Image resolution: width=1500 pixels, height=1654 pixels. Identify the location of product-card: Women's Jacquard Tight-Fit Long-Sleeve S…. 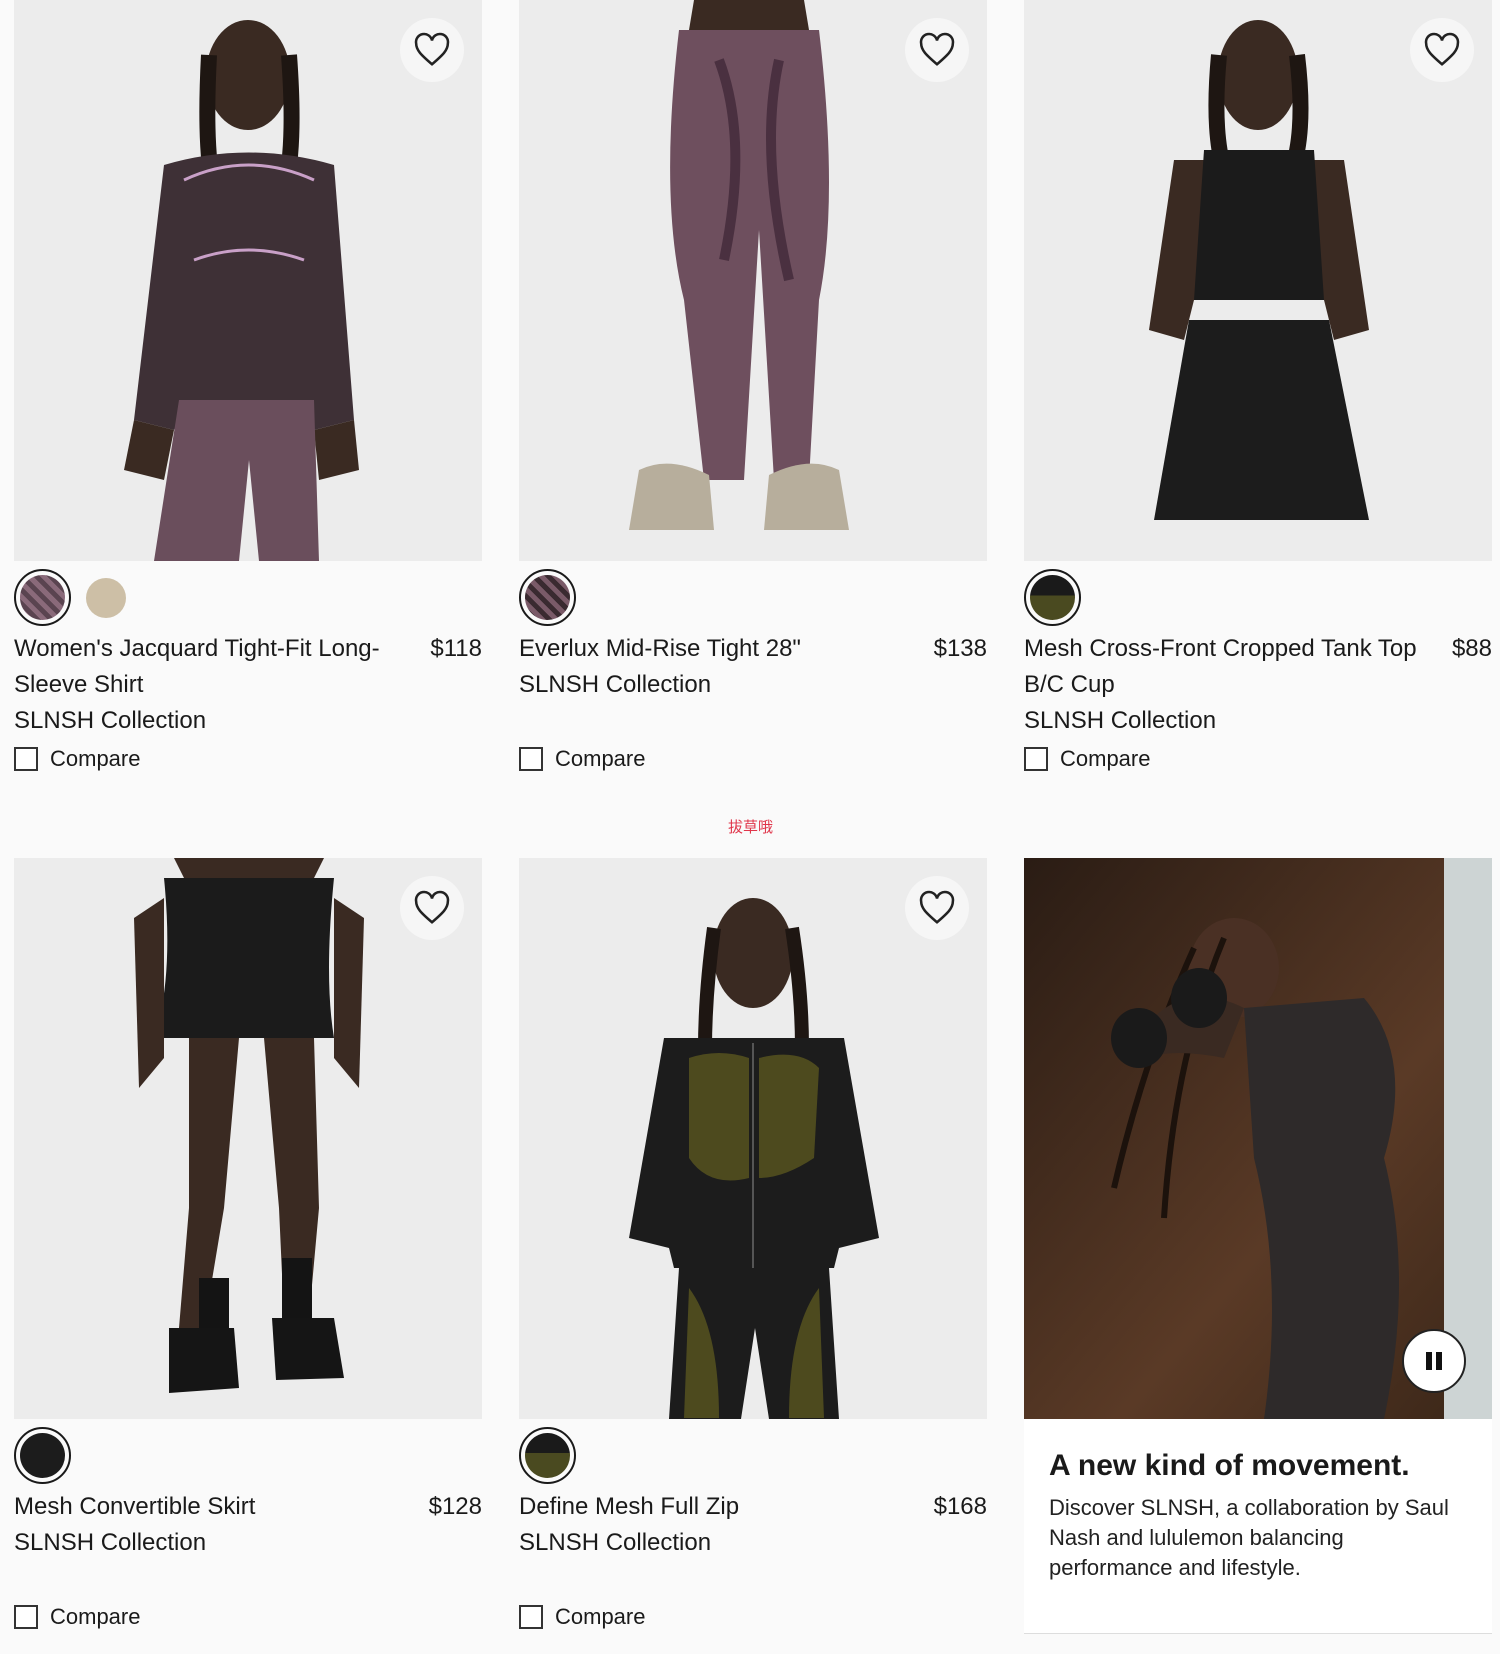
(248, 389).